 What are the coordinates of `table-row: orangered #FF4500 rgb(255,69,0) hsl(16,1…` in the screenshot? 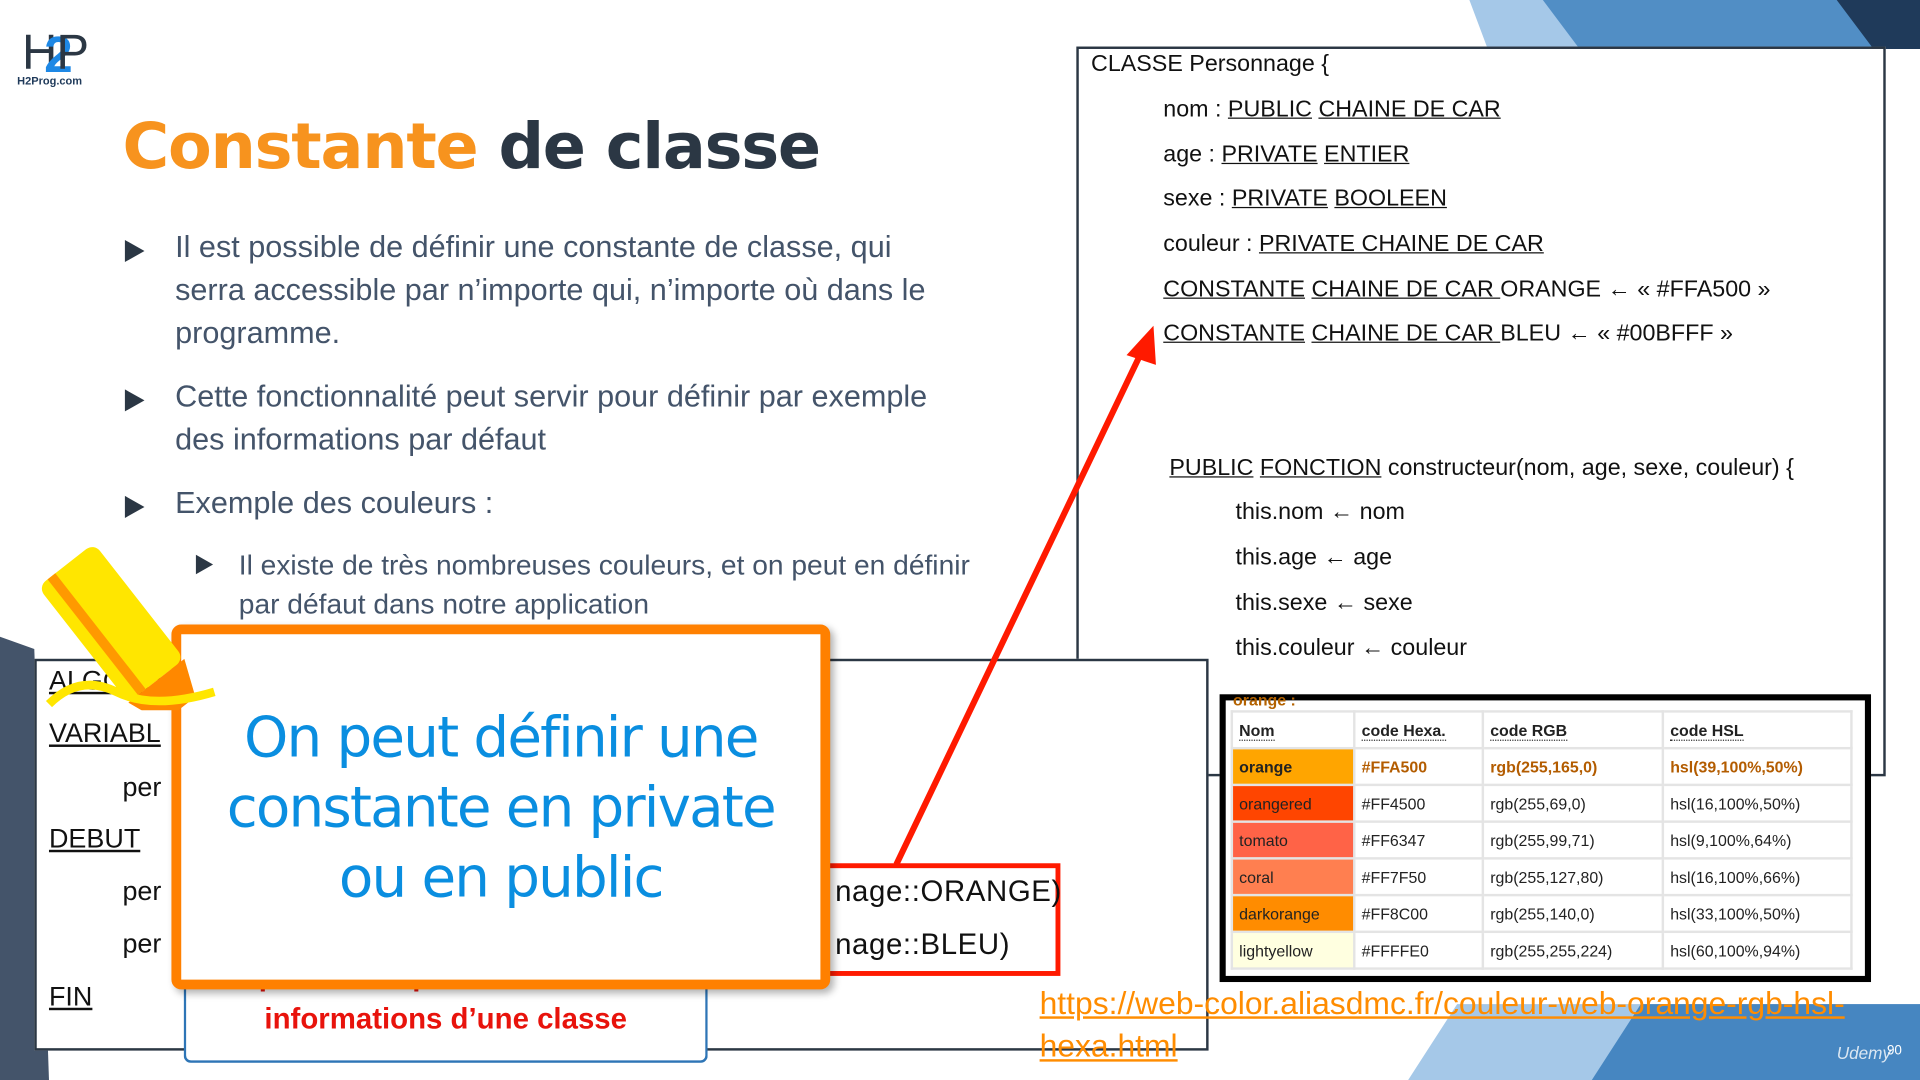 It's located at (1541, 803).